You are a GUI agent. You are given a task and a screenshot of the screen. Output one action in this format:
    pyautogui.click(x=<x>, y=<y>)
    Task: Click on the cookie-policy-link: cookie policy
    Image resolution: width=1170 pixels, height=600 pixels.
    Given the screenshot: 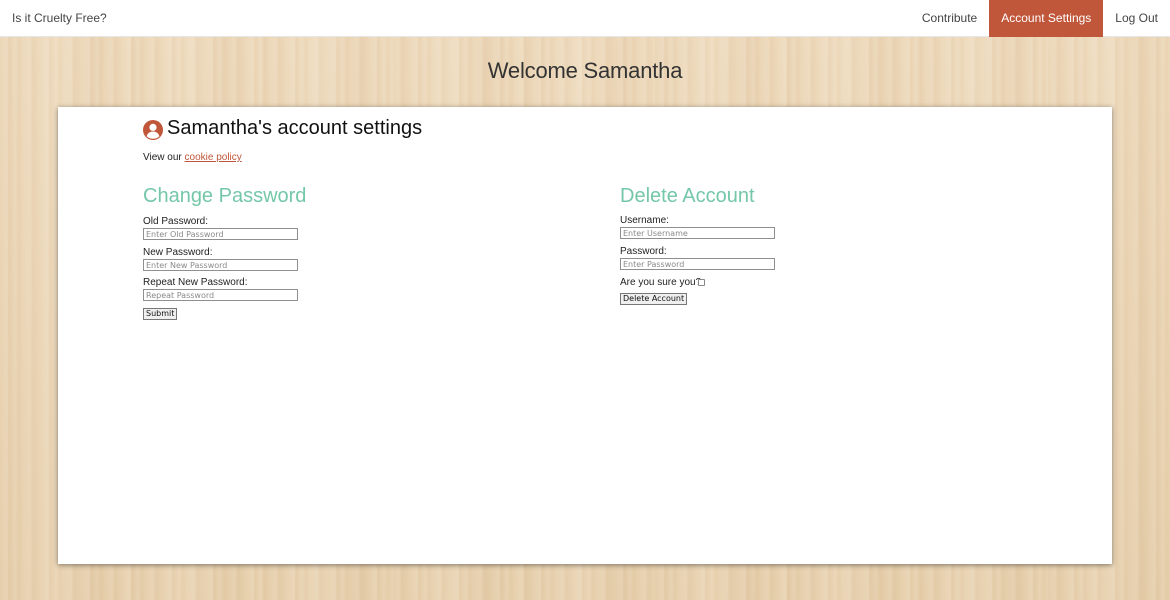 What is the action you would take?
    pyautogui.click(x=213, y=157)
    